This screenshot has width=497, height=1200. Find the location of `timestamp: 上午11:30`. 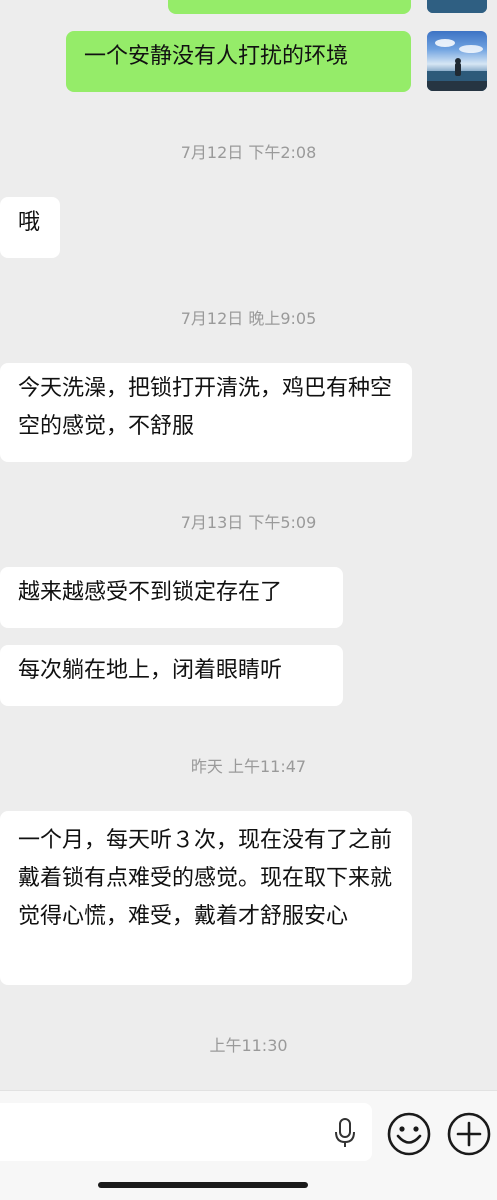

timestamp: 上午11:30 is located at coordinates (248, 1045).